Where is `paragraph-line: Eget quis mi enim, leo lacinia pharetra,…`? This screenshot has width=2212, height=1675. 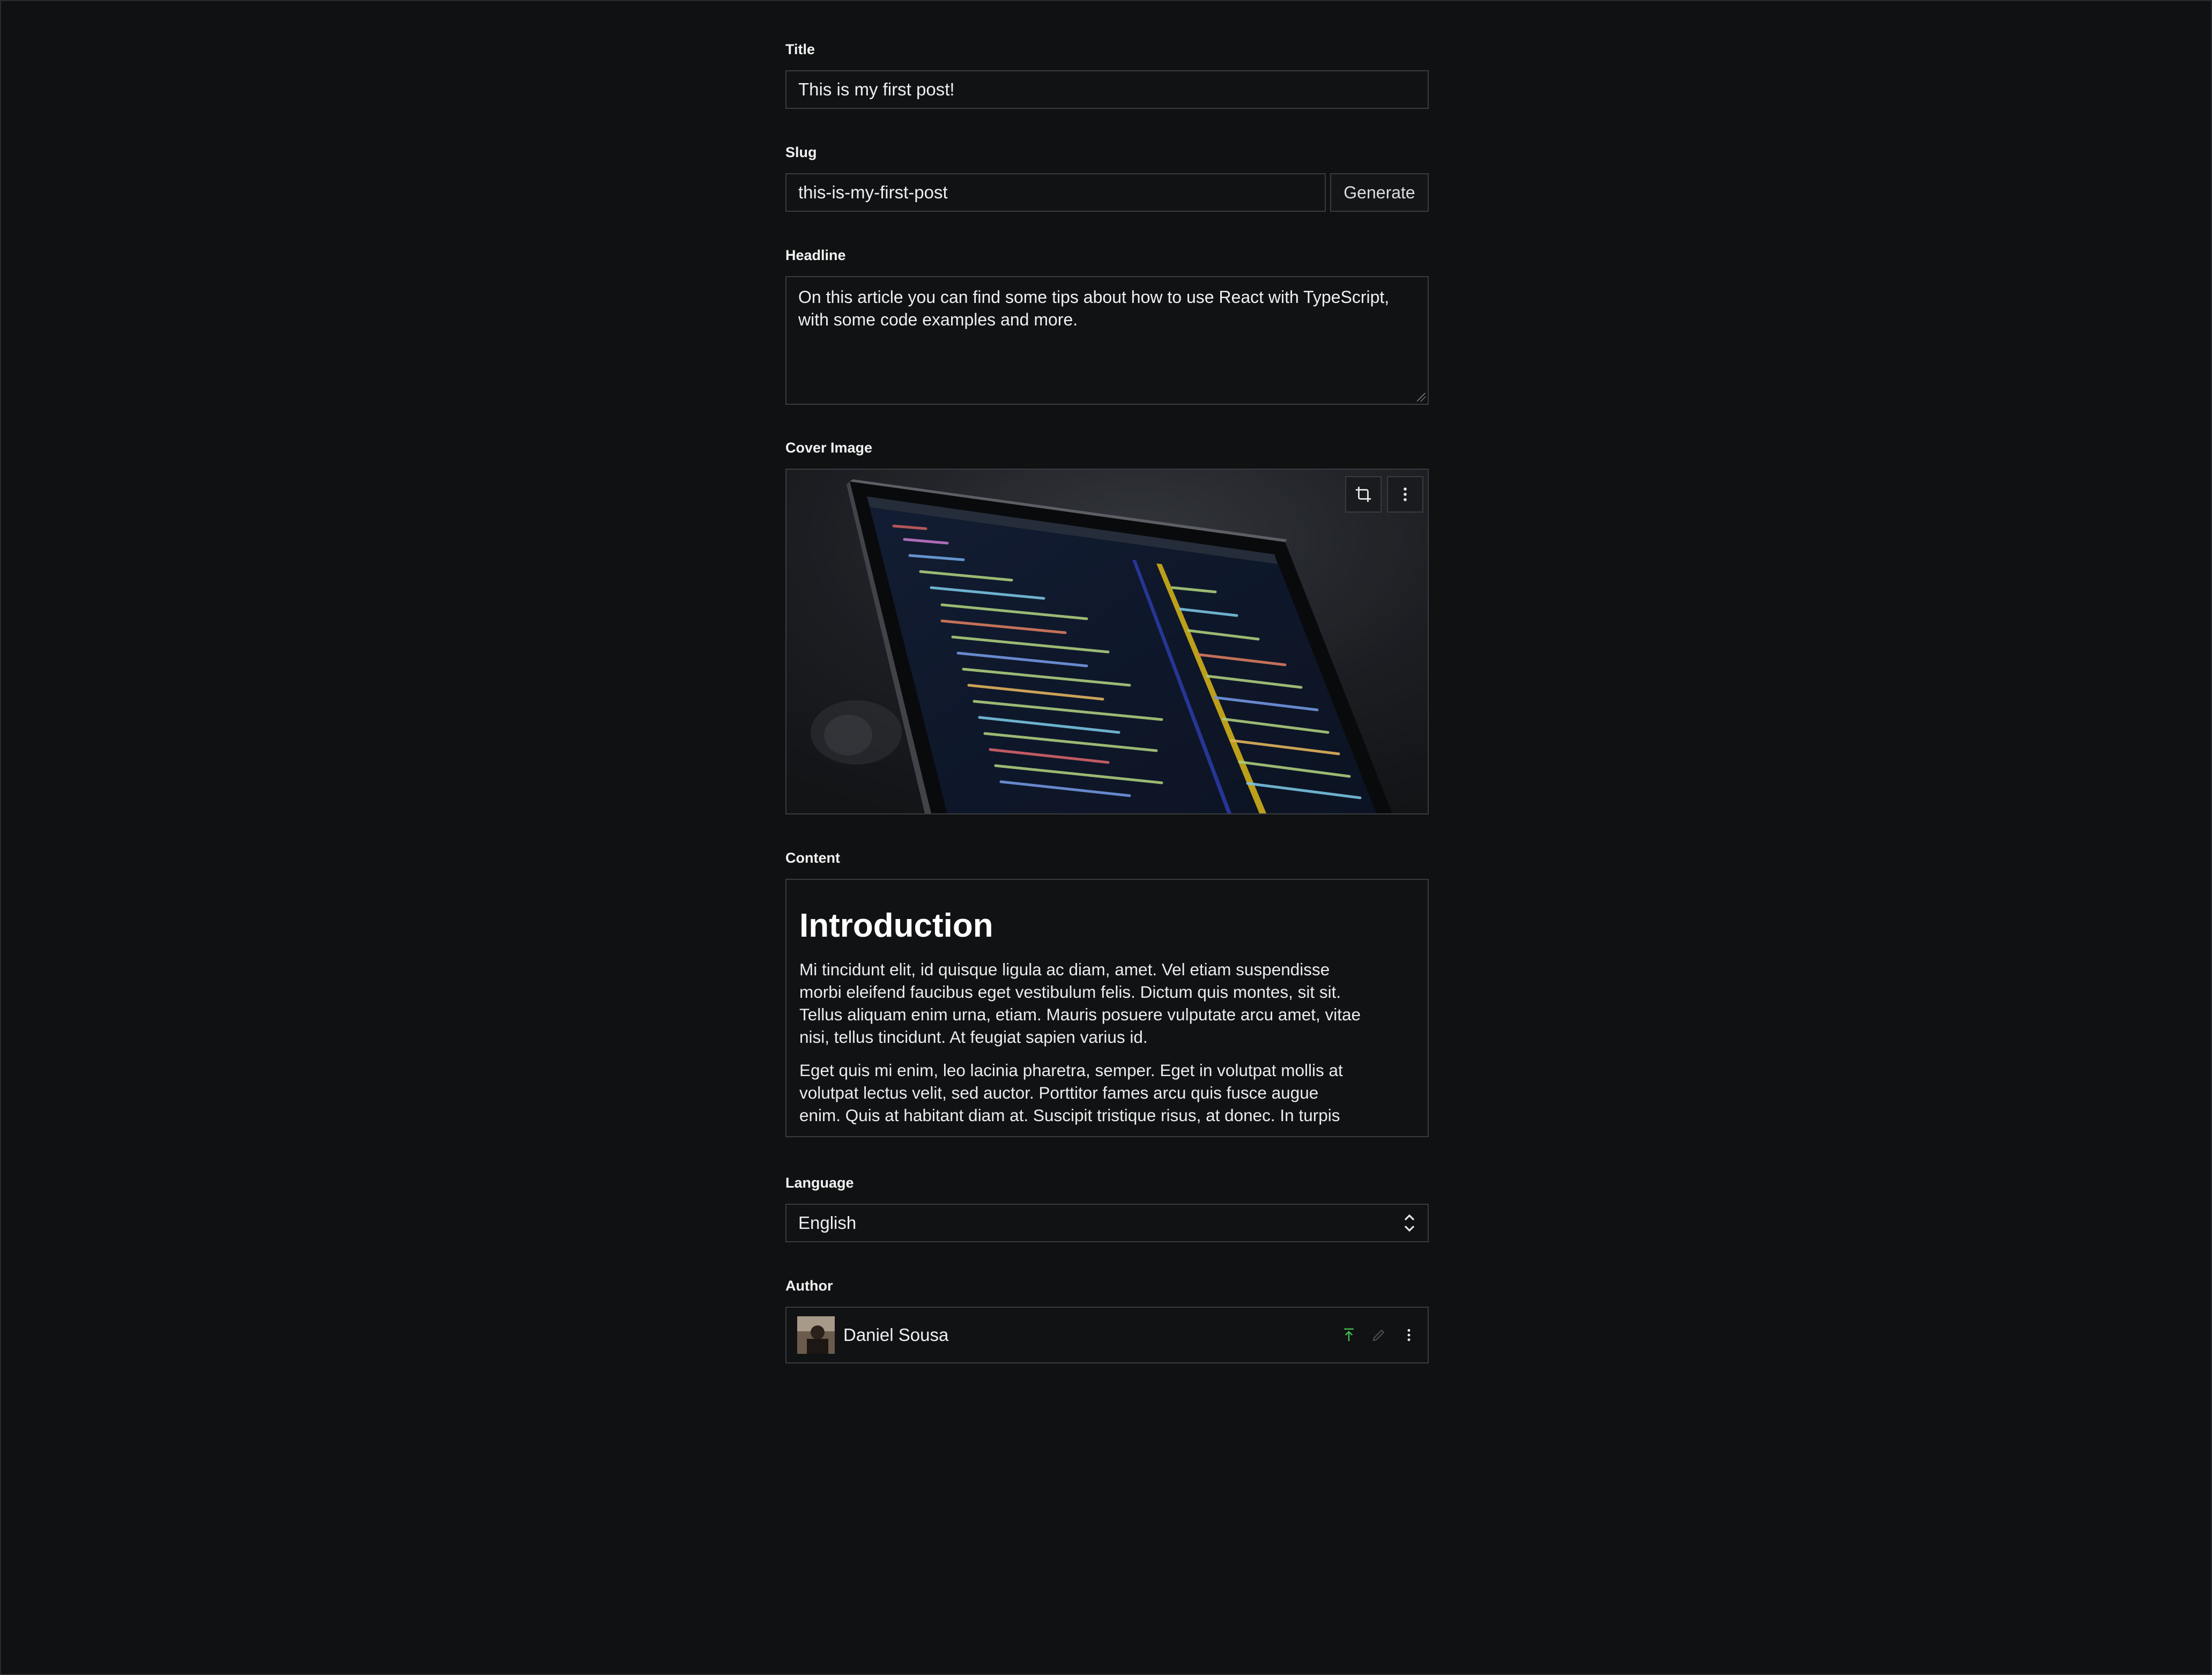 paragraph-line: Eget quis mi enim, leo lacinia pharetra,… is located at coordinates (1071, 1070).